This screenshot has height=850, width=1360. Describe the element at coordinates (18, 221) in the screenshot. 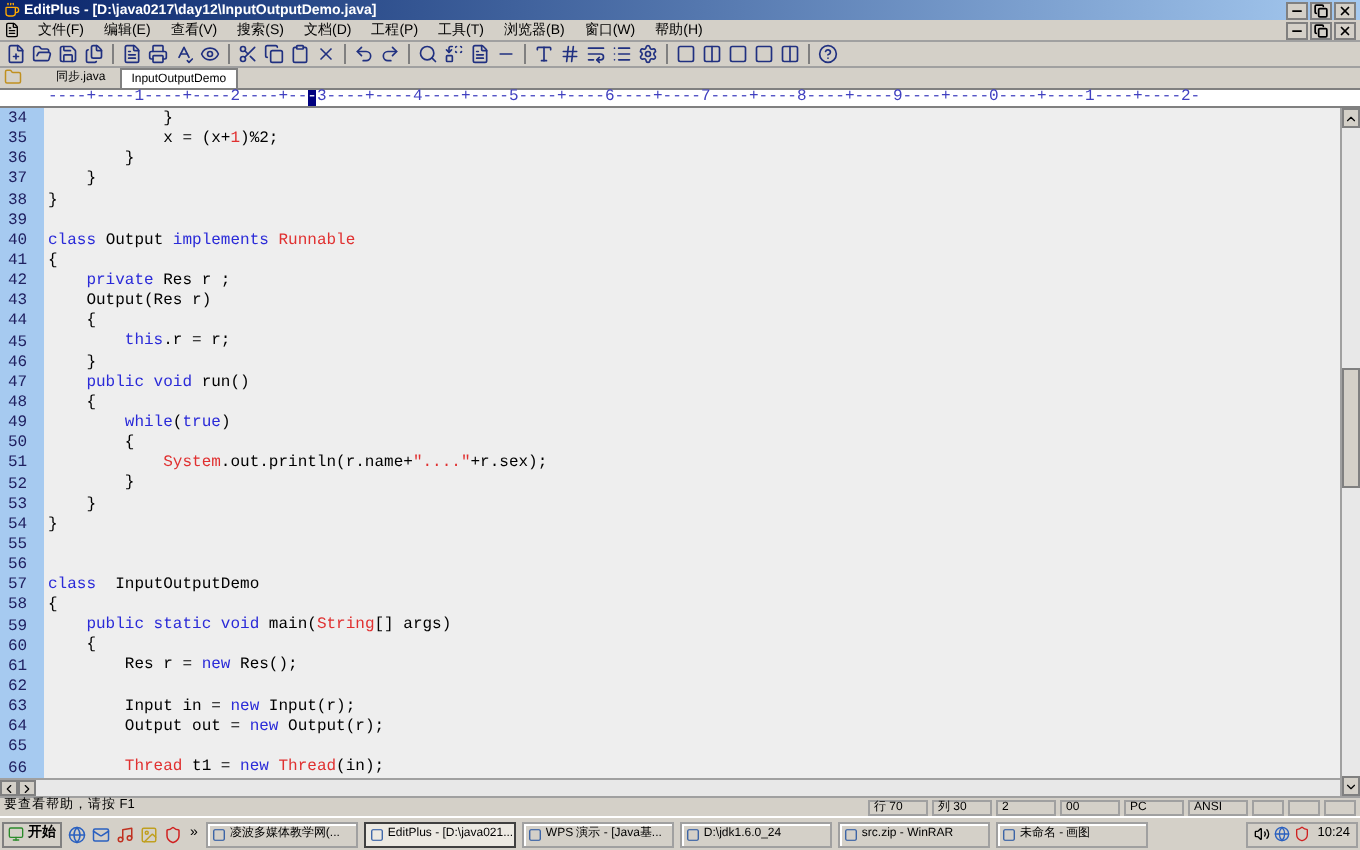

I see `line-number: 39` at that location.